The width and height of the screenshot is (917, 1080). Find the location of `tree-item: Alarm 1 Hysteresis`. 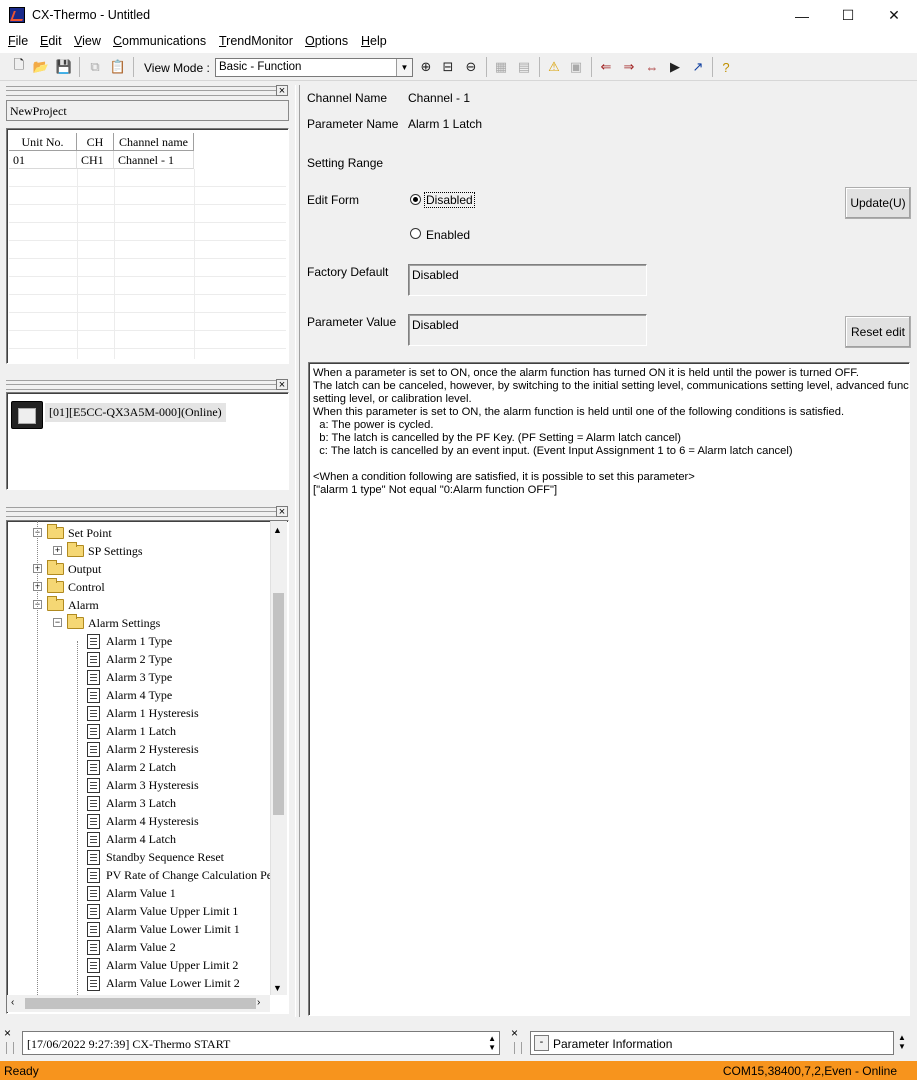

tree-item: Alarm 1 Hysteresis is located at coordinates (143, 713).